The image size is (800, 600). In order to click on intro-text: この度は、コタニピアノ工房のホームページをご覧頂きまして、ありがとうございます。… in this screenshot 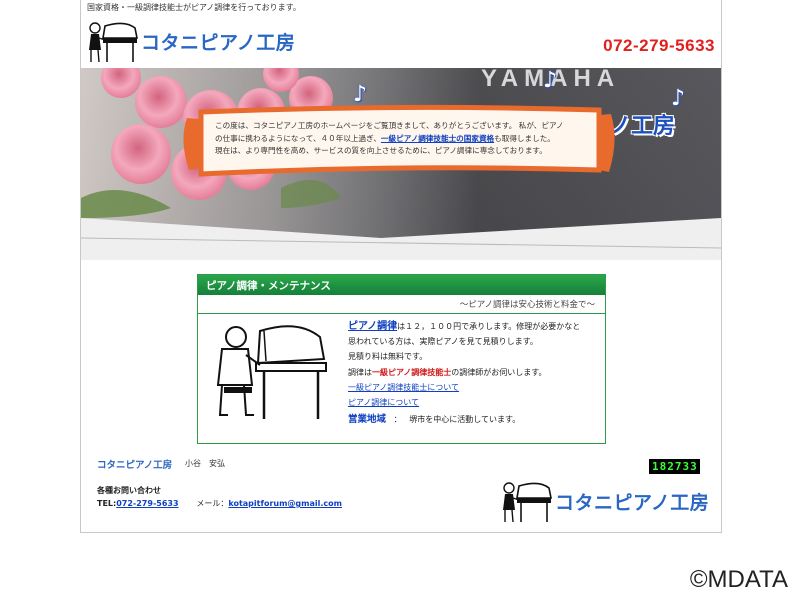, I will do `click(400, 139)`.